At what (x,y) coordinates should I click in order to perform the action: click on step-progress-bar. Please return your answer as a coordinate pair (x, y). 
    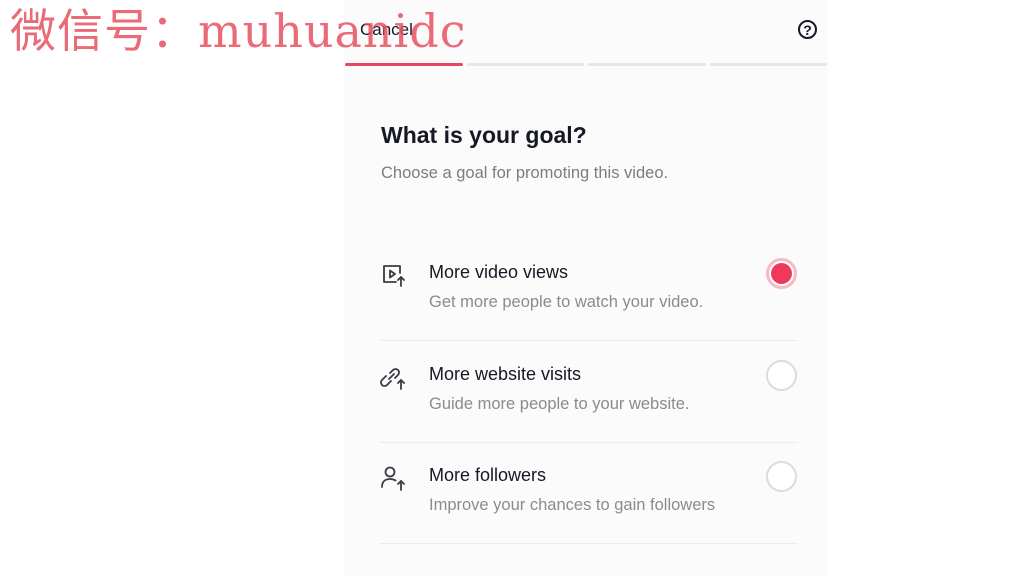
    Looking at the image, I should click on (586, 65).